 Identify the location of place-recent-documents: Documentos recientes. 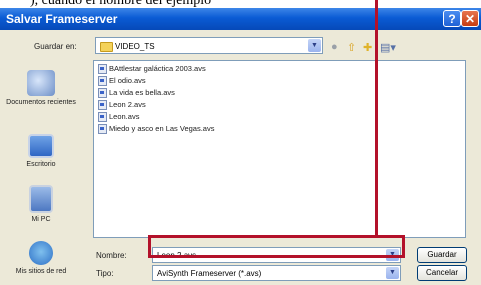
(41, 88).